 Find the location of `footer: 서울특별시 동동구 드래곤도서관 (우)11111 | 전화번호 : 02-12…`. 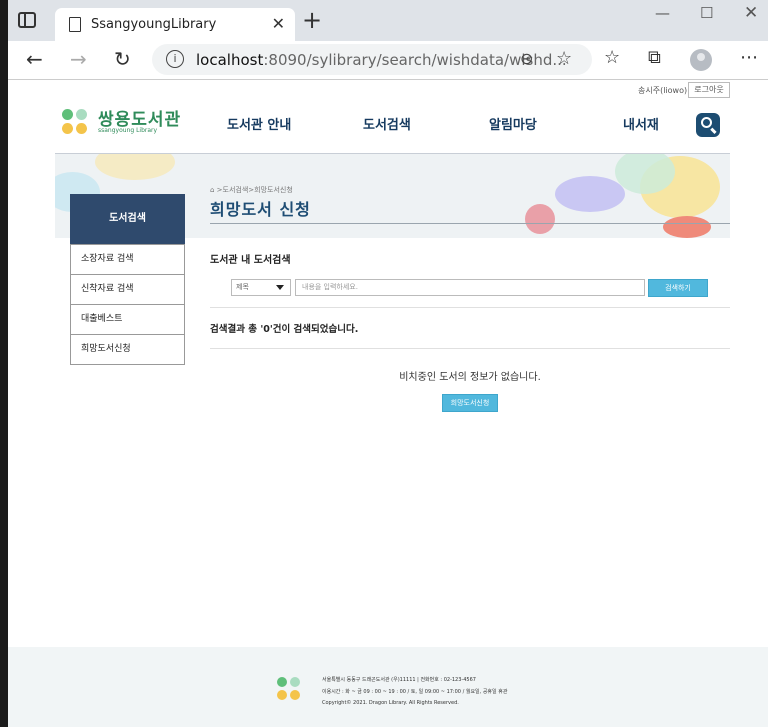

footer: 서울특별시 동동구 드래곤도서관 (우)11111 | 전화번호 : 02-12… is located at coordinates (388, 687).